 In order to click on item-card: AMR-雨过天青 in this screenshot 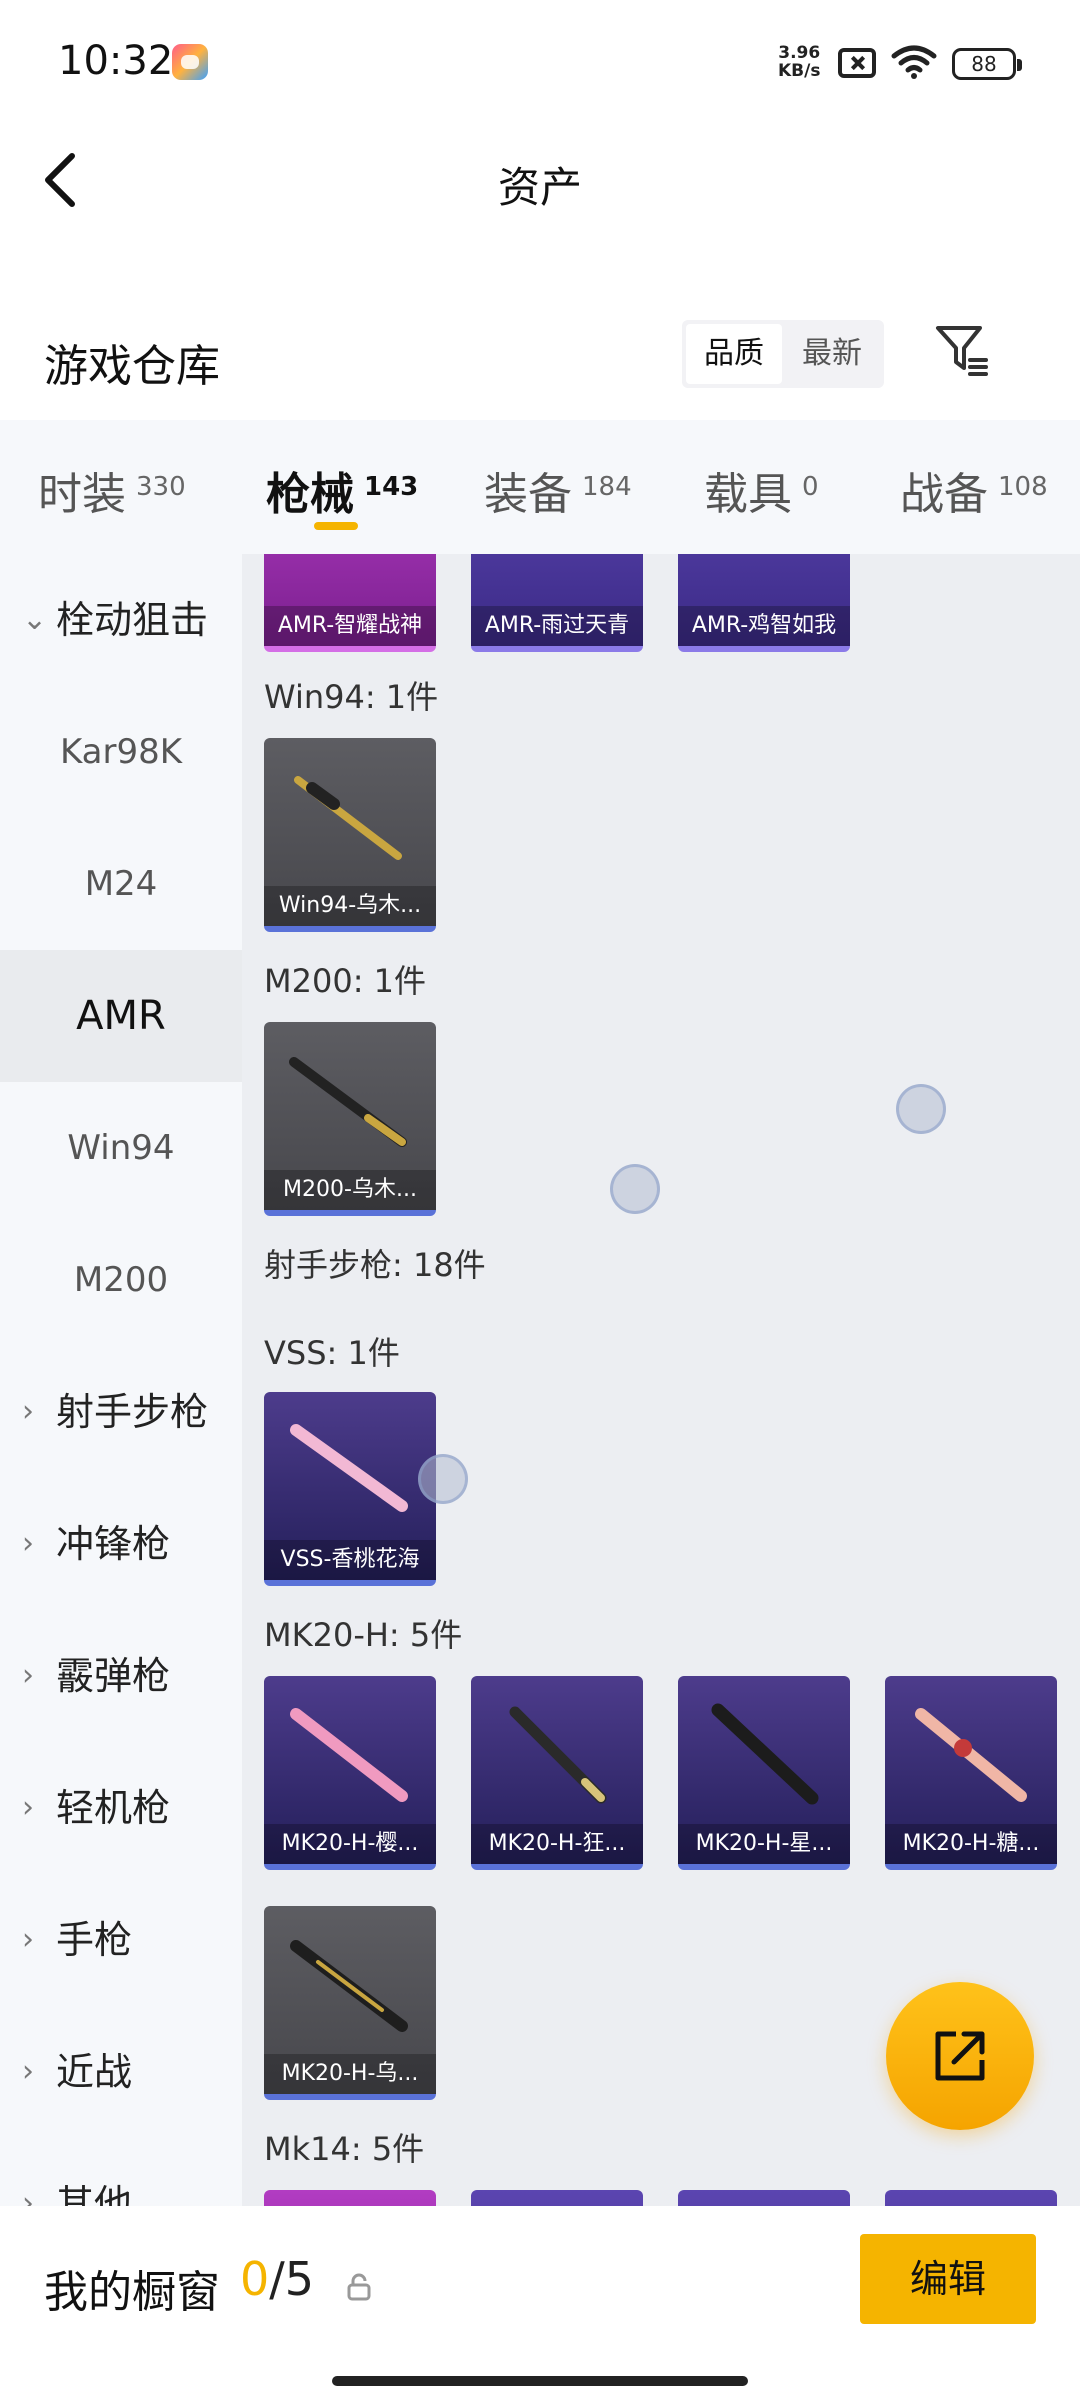, I will do `click(557, 603)`.